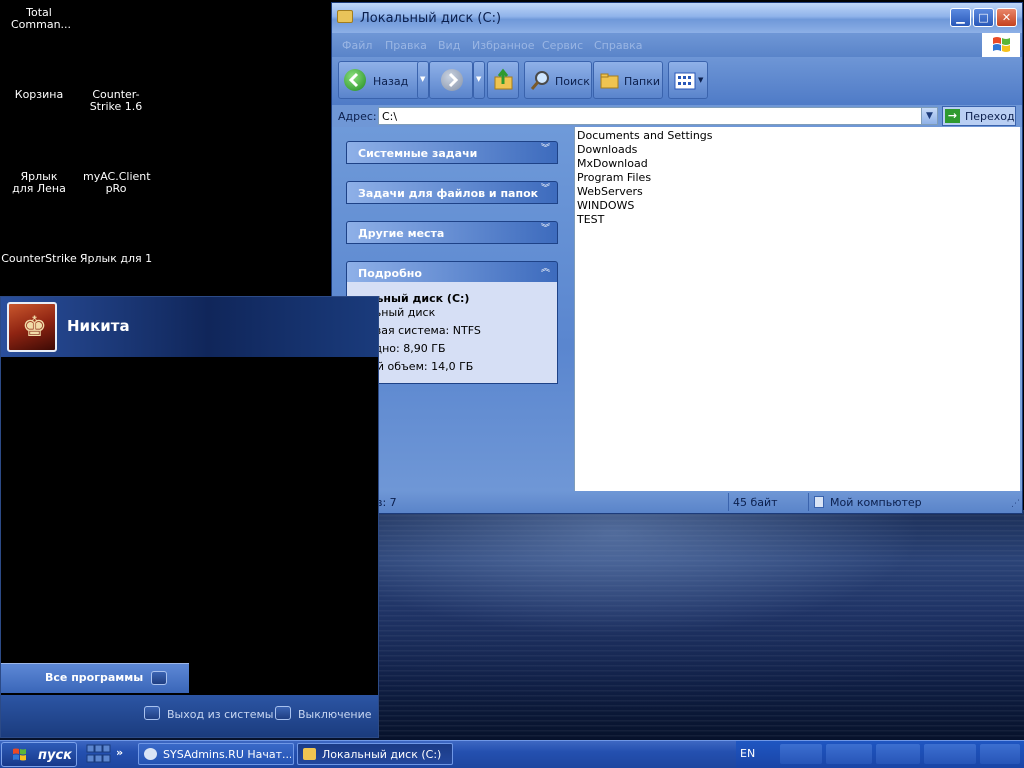 This screenshot has height=768, width=1024. I want to click on chevron-double-down-icon: ︾, so click(545, 149).